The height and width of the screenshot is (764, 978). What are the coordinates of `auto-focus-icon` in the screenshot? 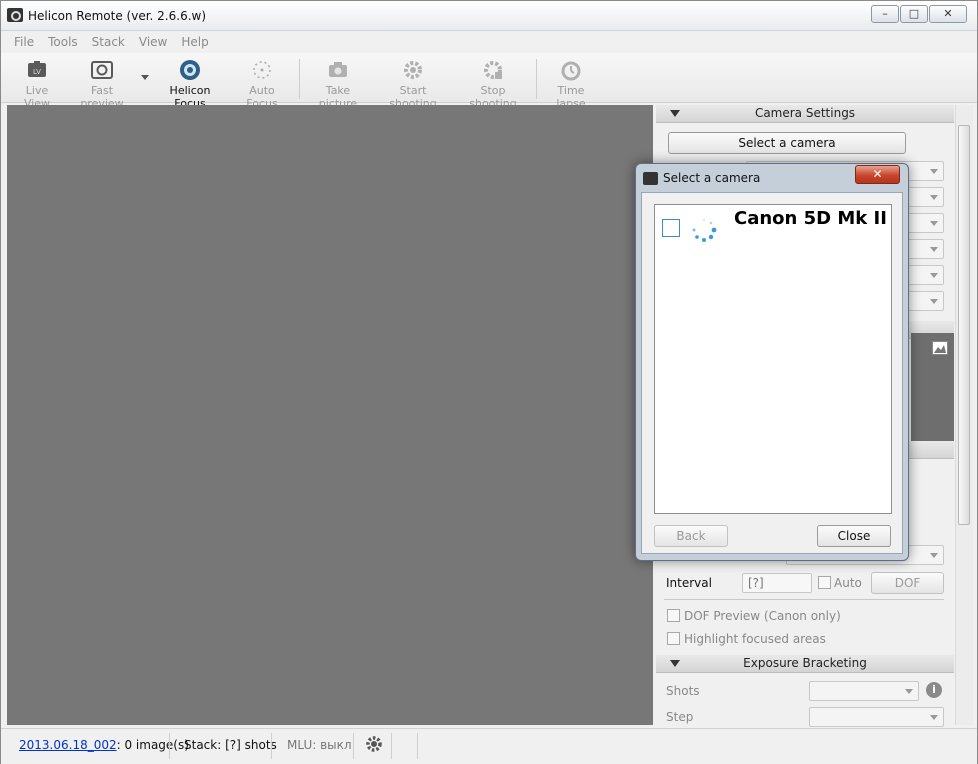 It's located at (262, 70).